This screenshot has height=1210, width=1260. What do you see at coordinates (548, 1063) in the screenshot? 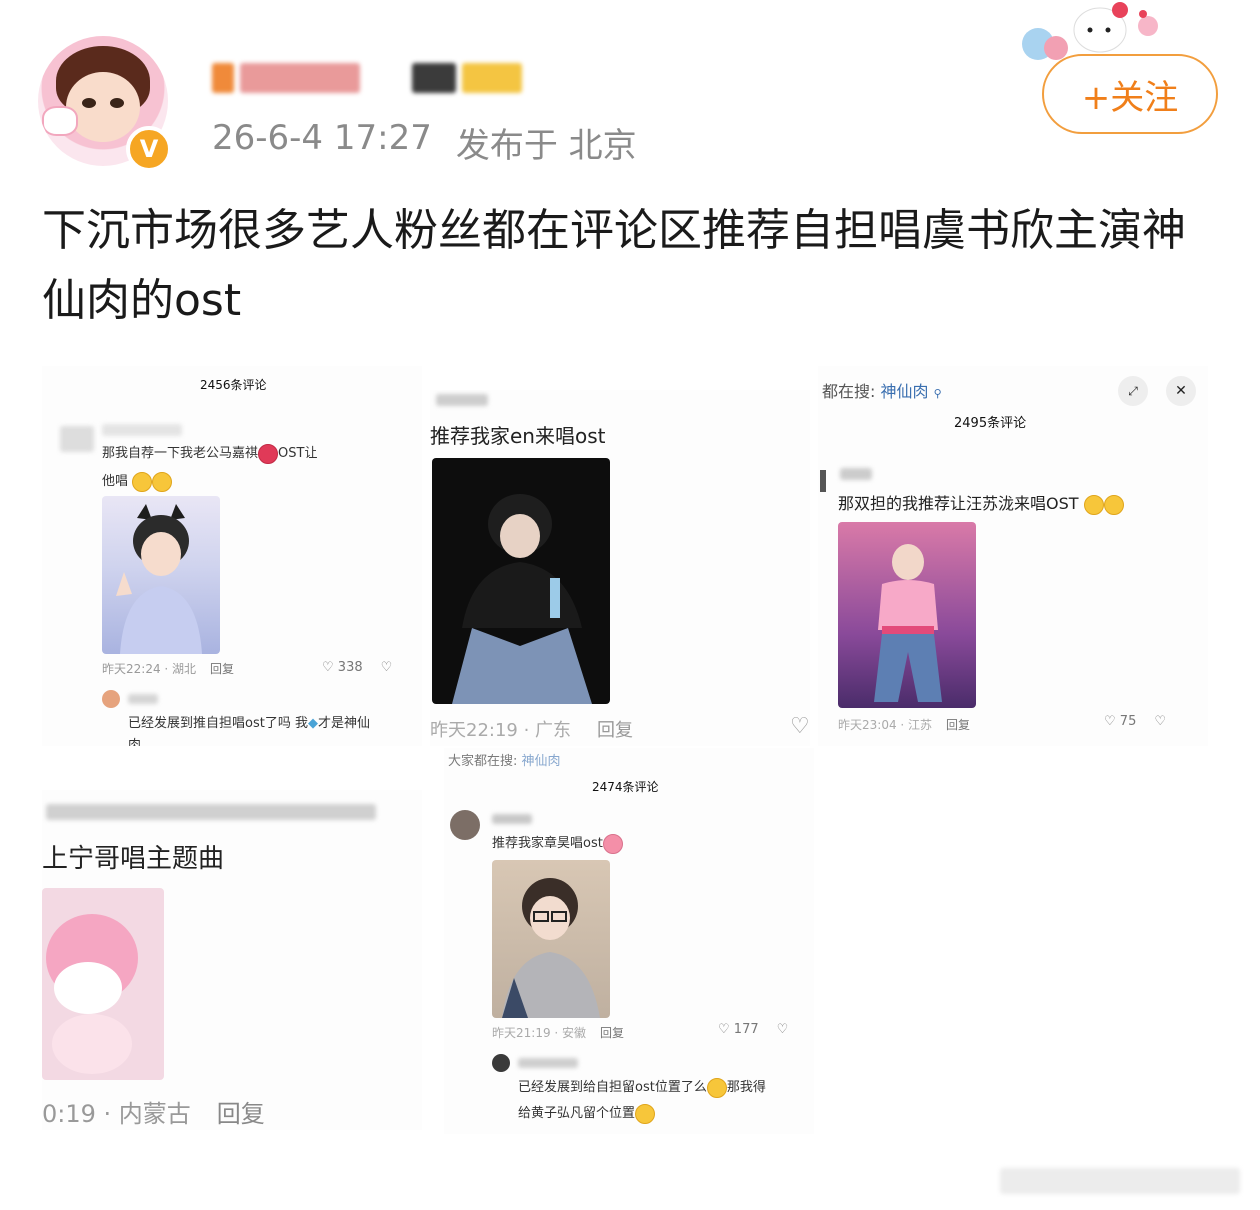
I see `reply-name` at bounding box center [548, 1063].